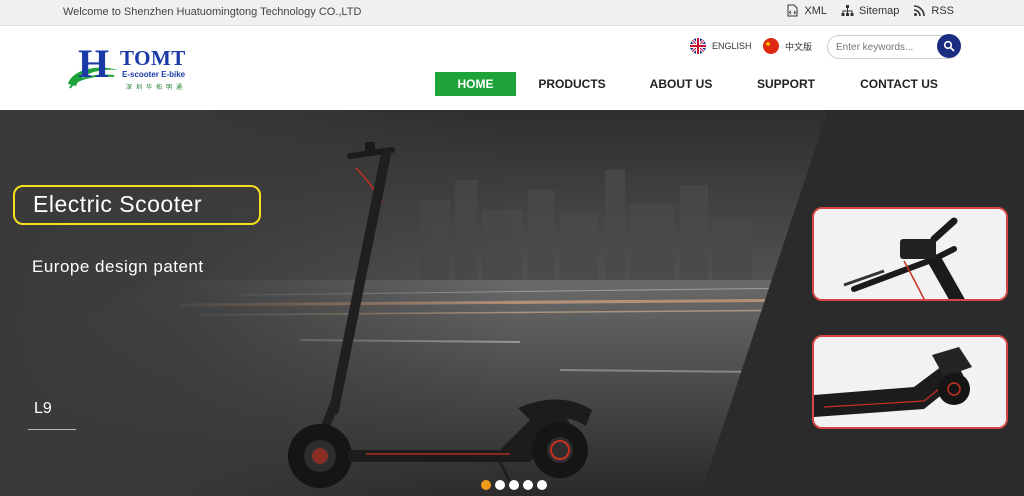 The width and height of the screenshot is (1024, 496). I want to click on logo-subtitle: E-scooter E-bike, so click(154, 74).